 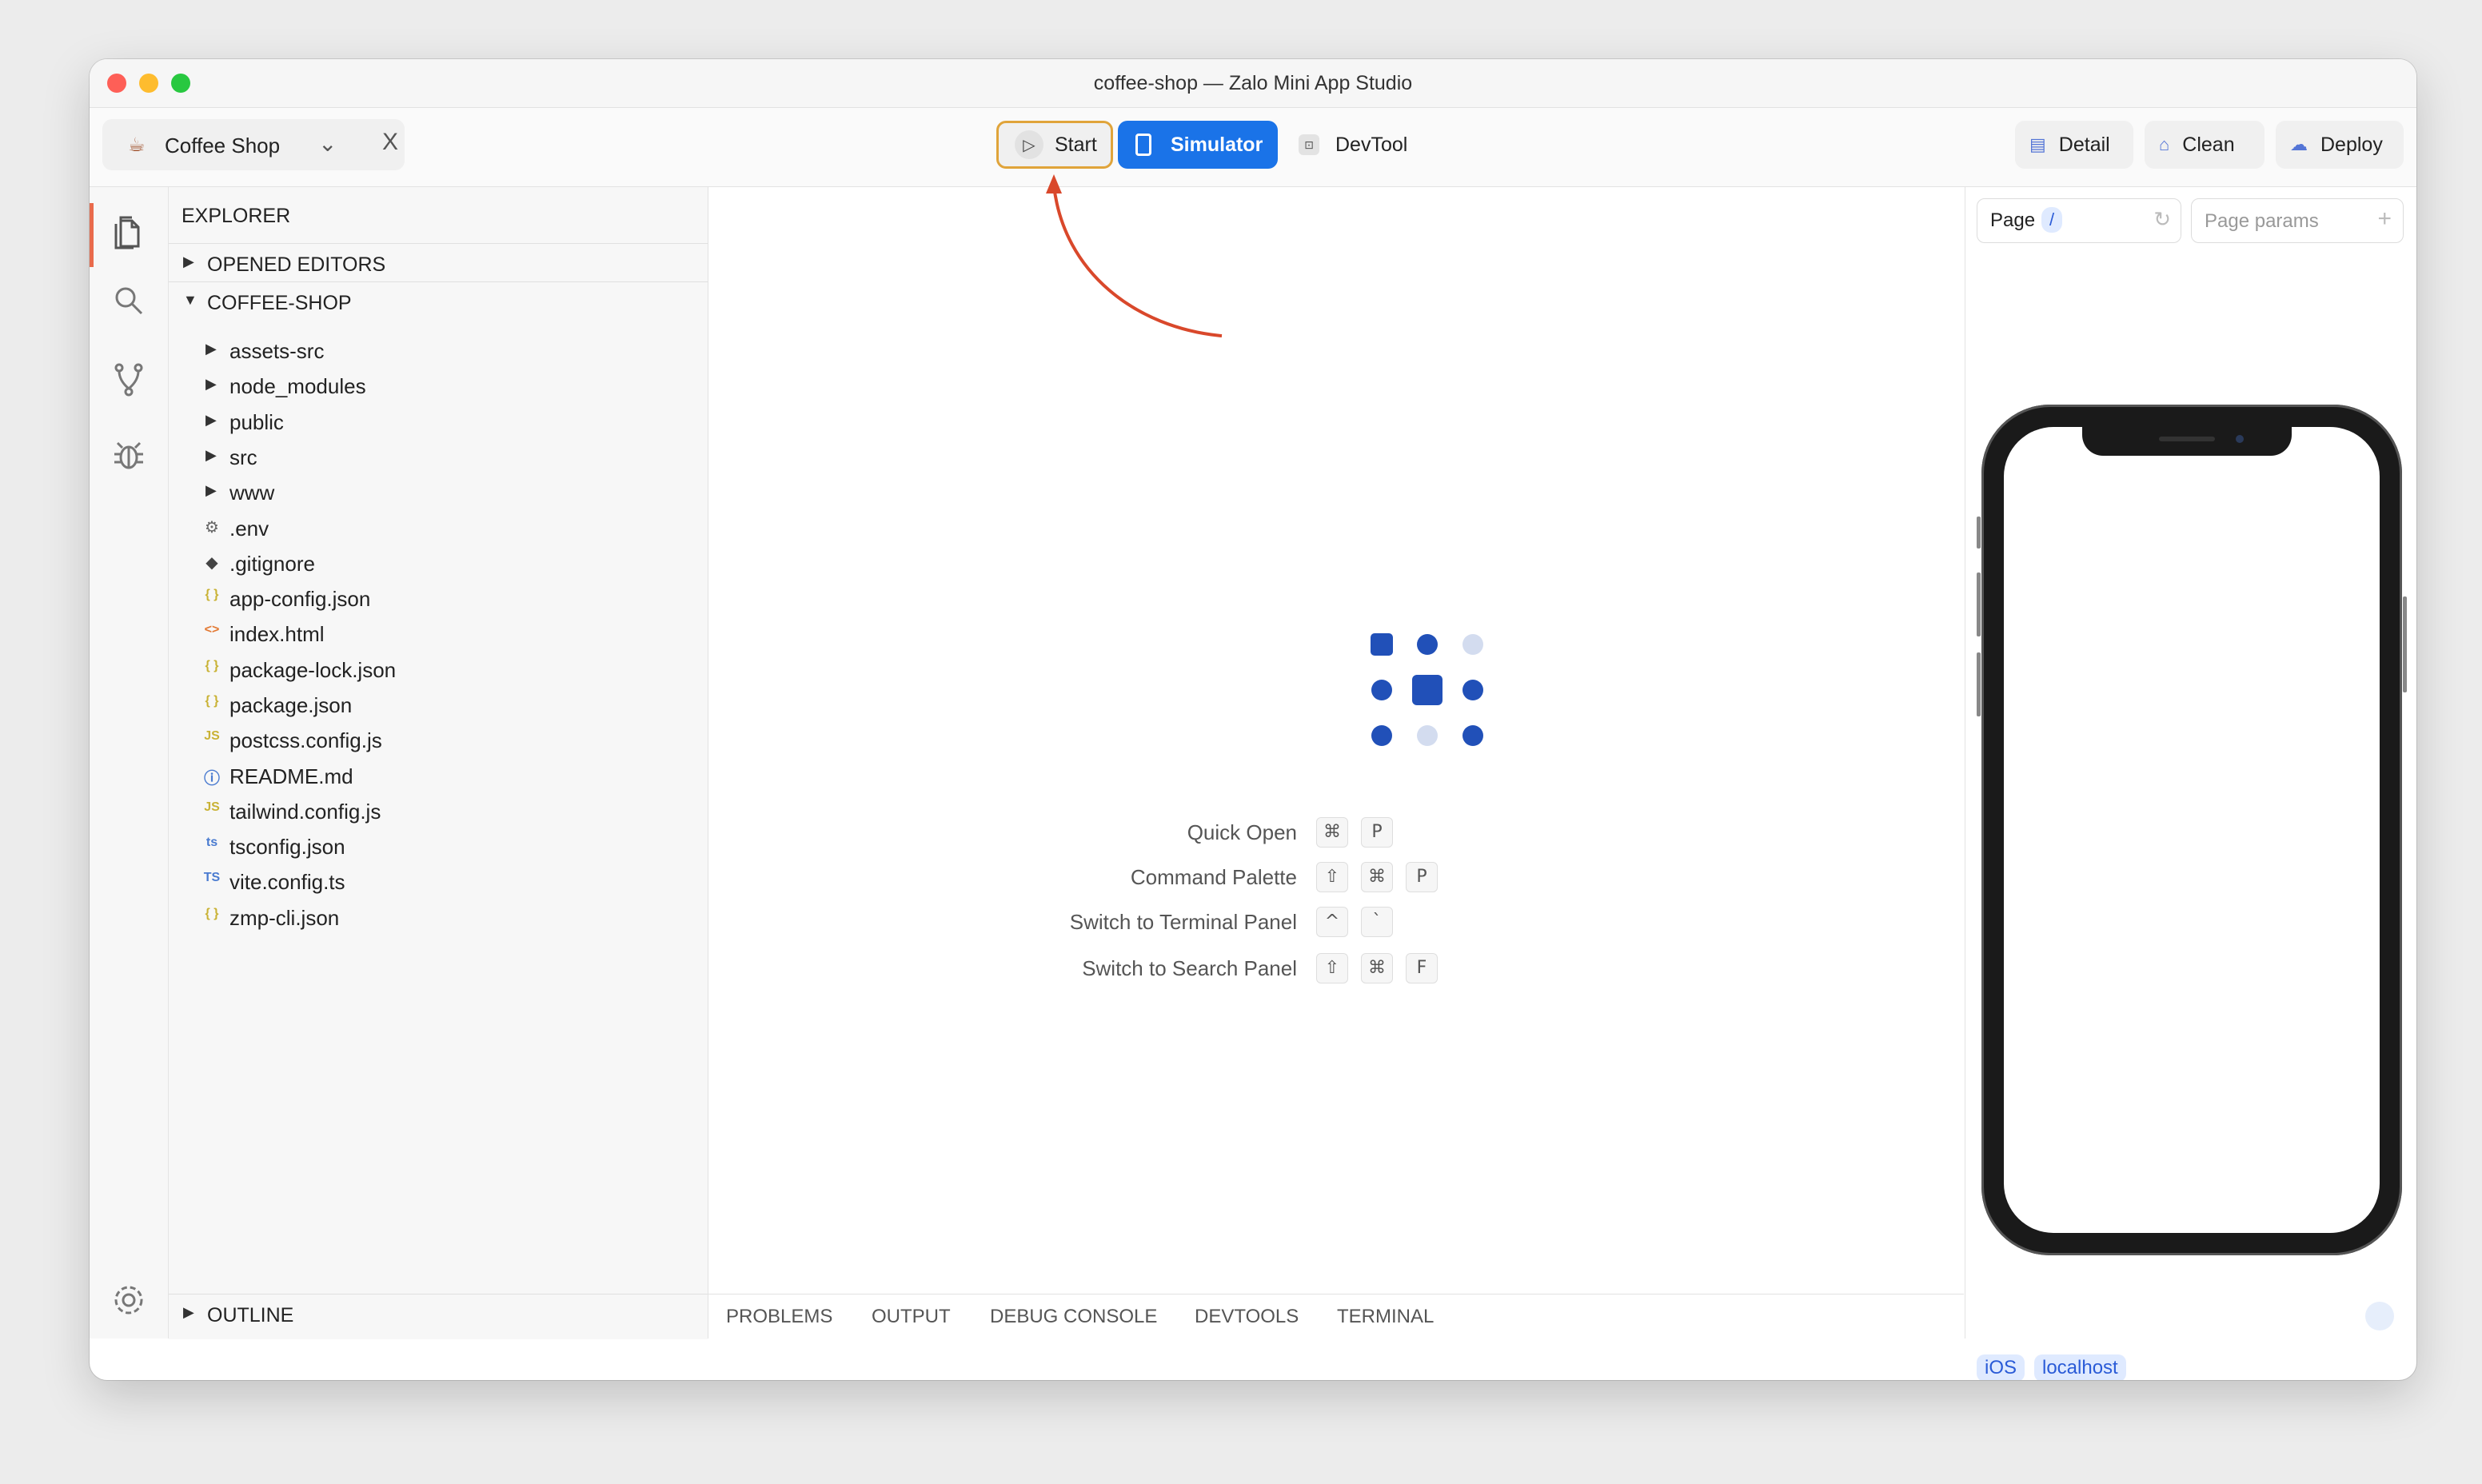 What do you see at coordinates (1134, 255) in the screenshot?
I see `annotation-arrow` at bounding box center [1134, 255].